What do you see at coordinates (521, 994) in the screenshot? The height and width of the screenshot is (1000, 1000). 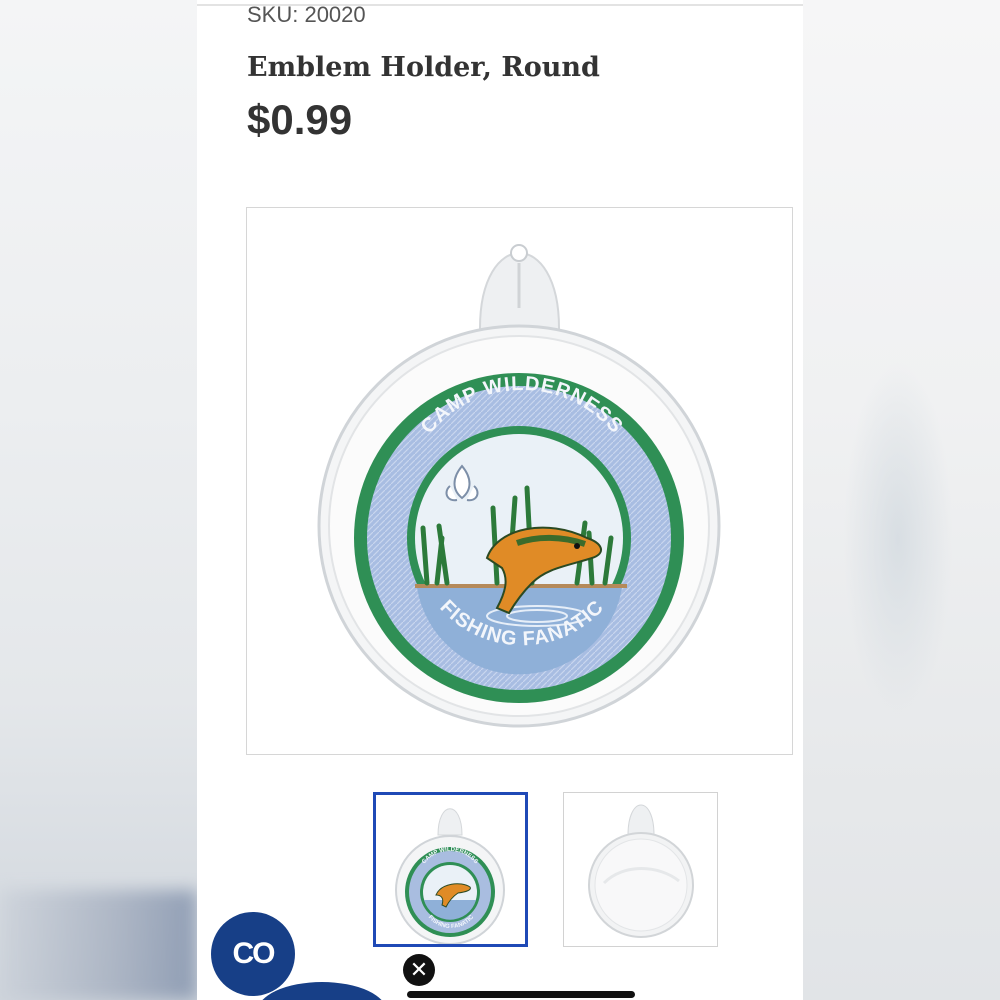 I see `home-indicator` at bounding box center [521, 994].